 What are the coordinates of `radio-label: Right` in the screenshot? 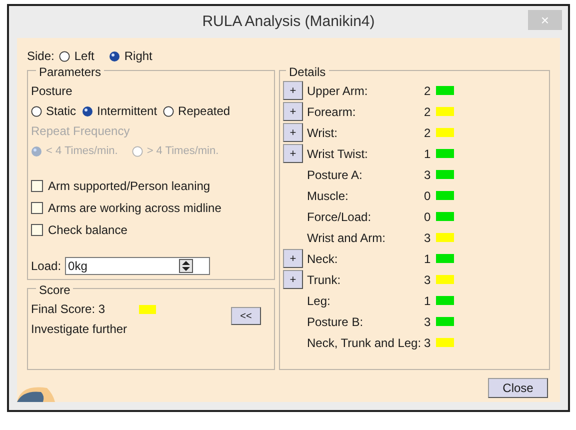 It's located at (138, 56).